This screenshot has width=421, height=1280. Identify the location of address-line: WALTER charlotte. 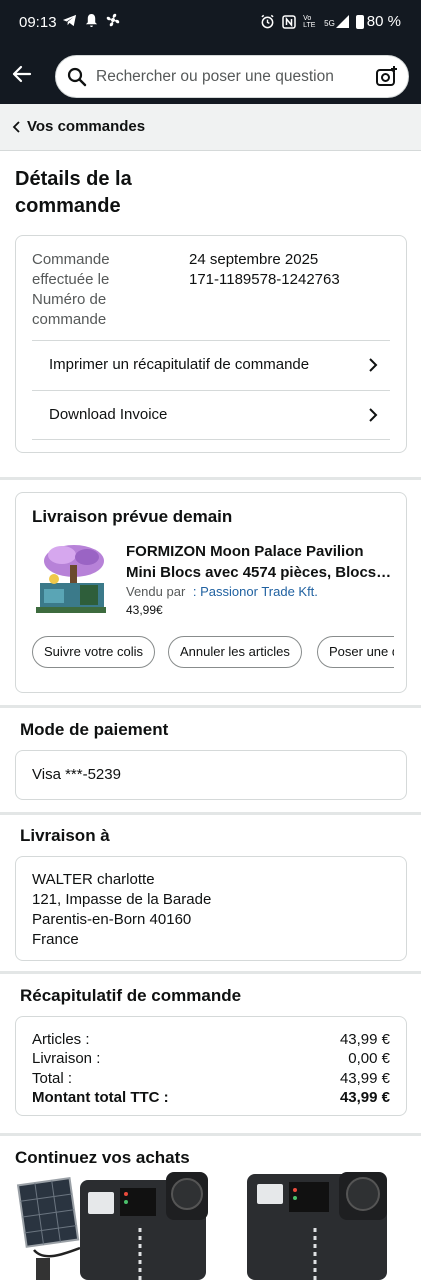
(93, 879).